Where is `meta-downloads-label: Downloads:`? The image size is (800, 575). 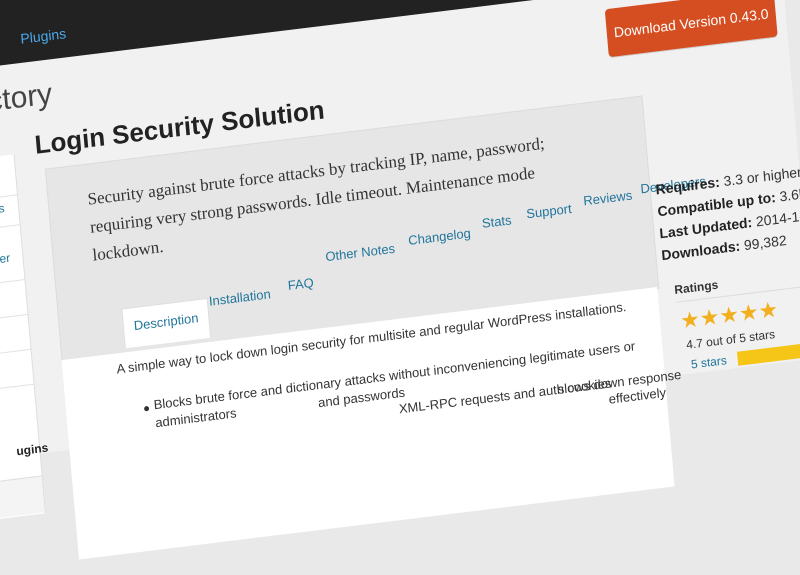
meta-downloads-label: Downloads: is located at coordinates (700, 250).